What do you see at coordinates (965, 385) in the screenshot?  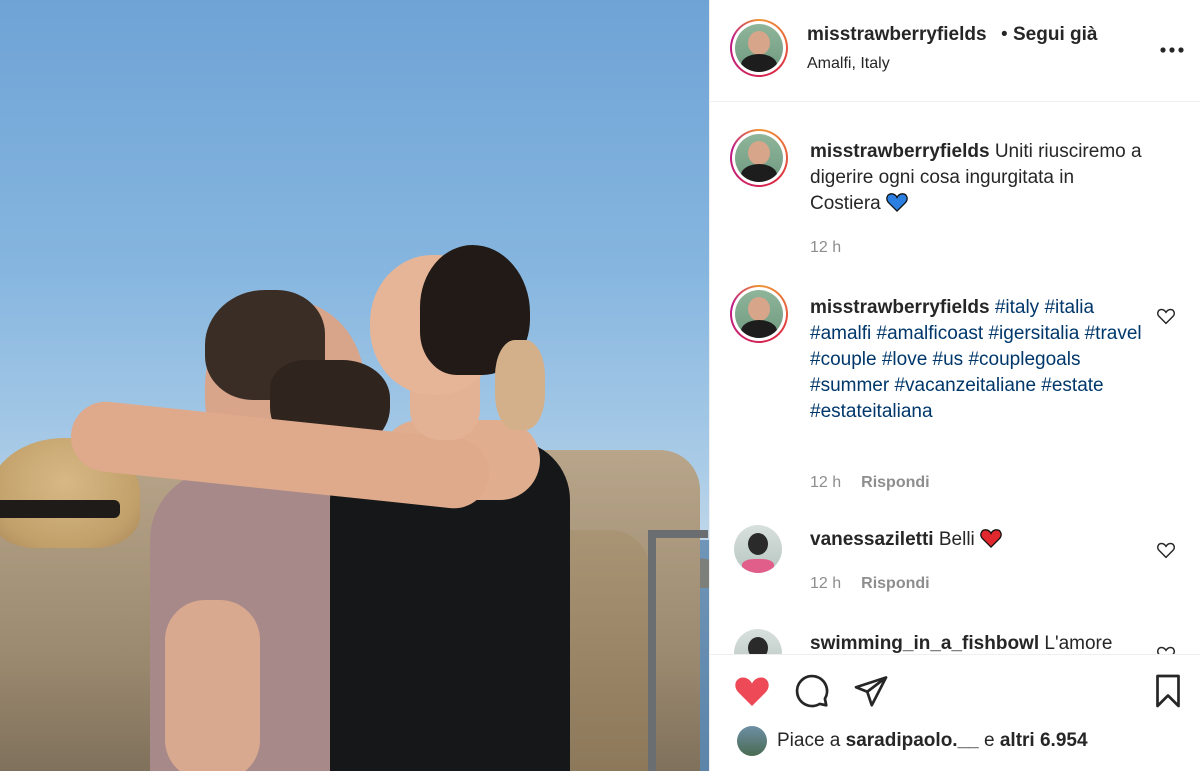 I see `hashtag-link: #vacanzeitaliane` at bounding box center [965, 385].